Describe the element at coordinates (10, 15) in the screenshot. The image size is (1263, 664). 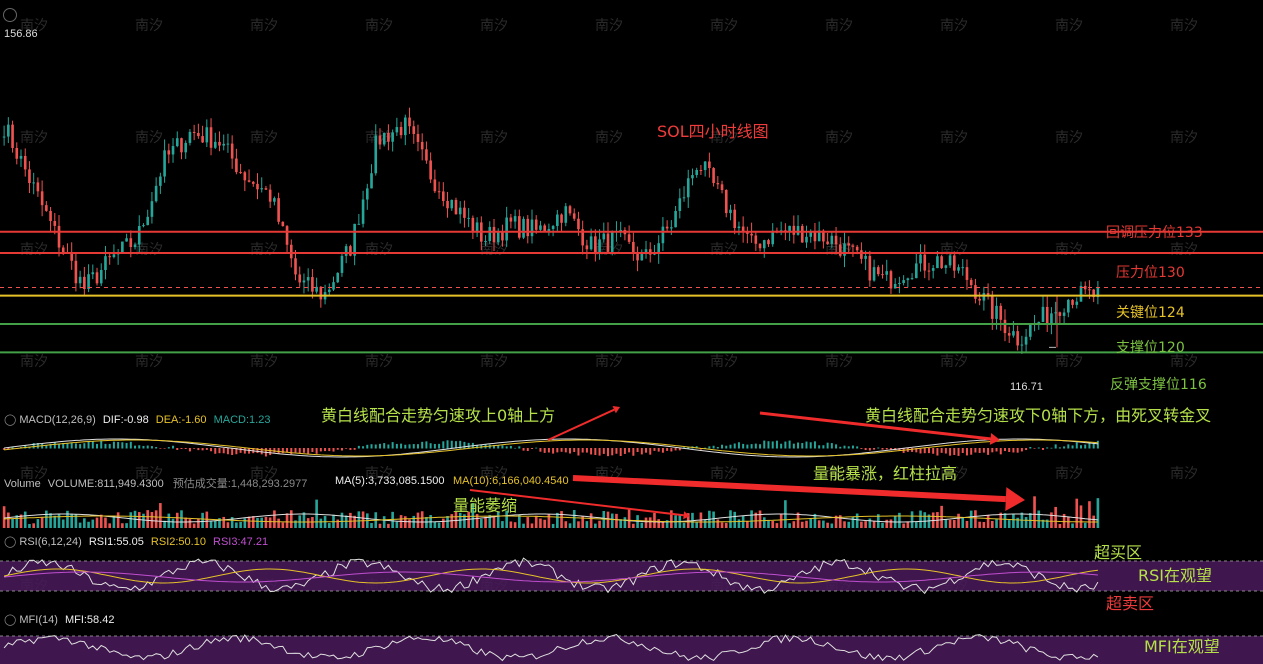
I see `chart-menu-icon` at that location.